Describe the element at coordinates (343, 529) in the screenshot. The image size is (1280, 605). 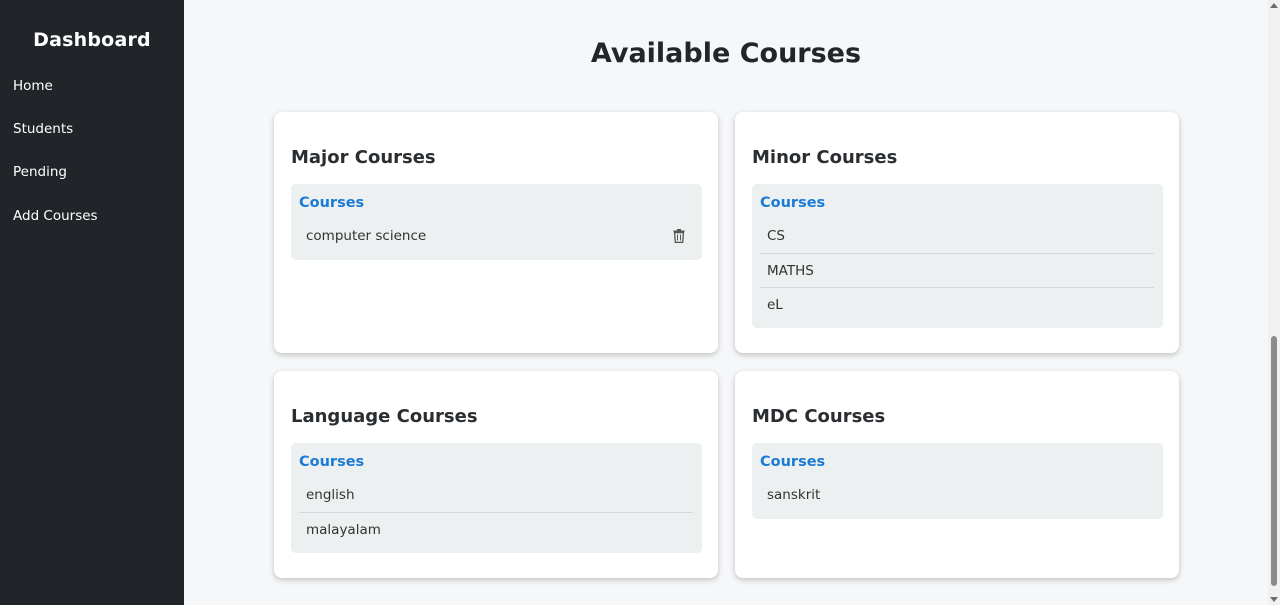
I see `course-name: malayalam` at that location.